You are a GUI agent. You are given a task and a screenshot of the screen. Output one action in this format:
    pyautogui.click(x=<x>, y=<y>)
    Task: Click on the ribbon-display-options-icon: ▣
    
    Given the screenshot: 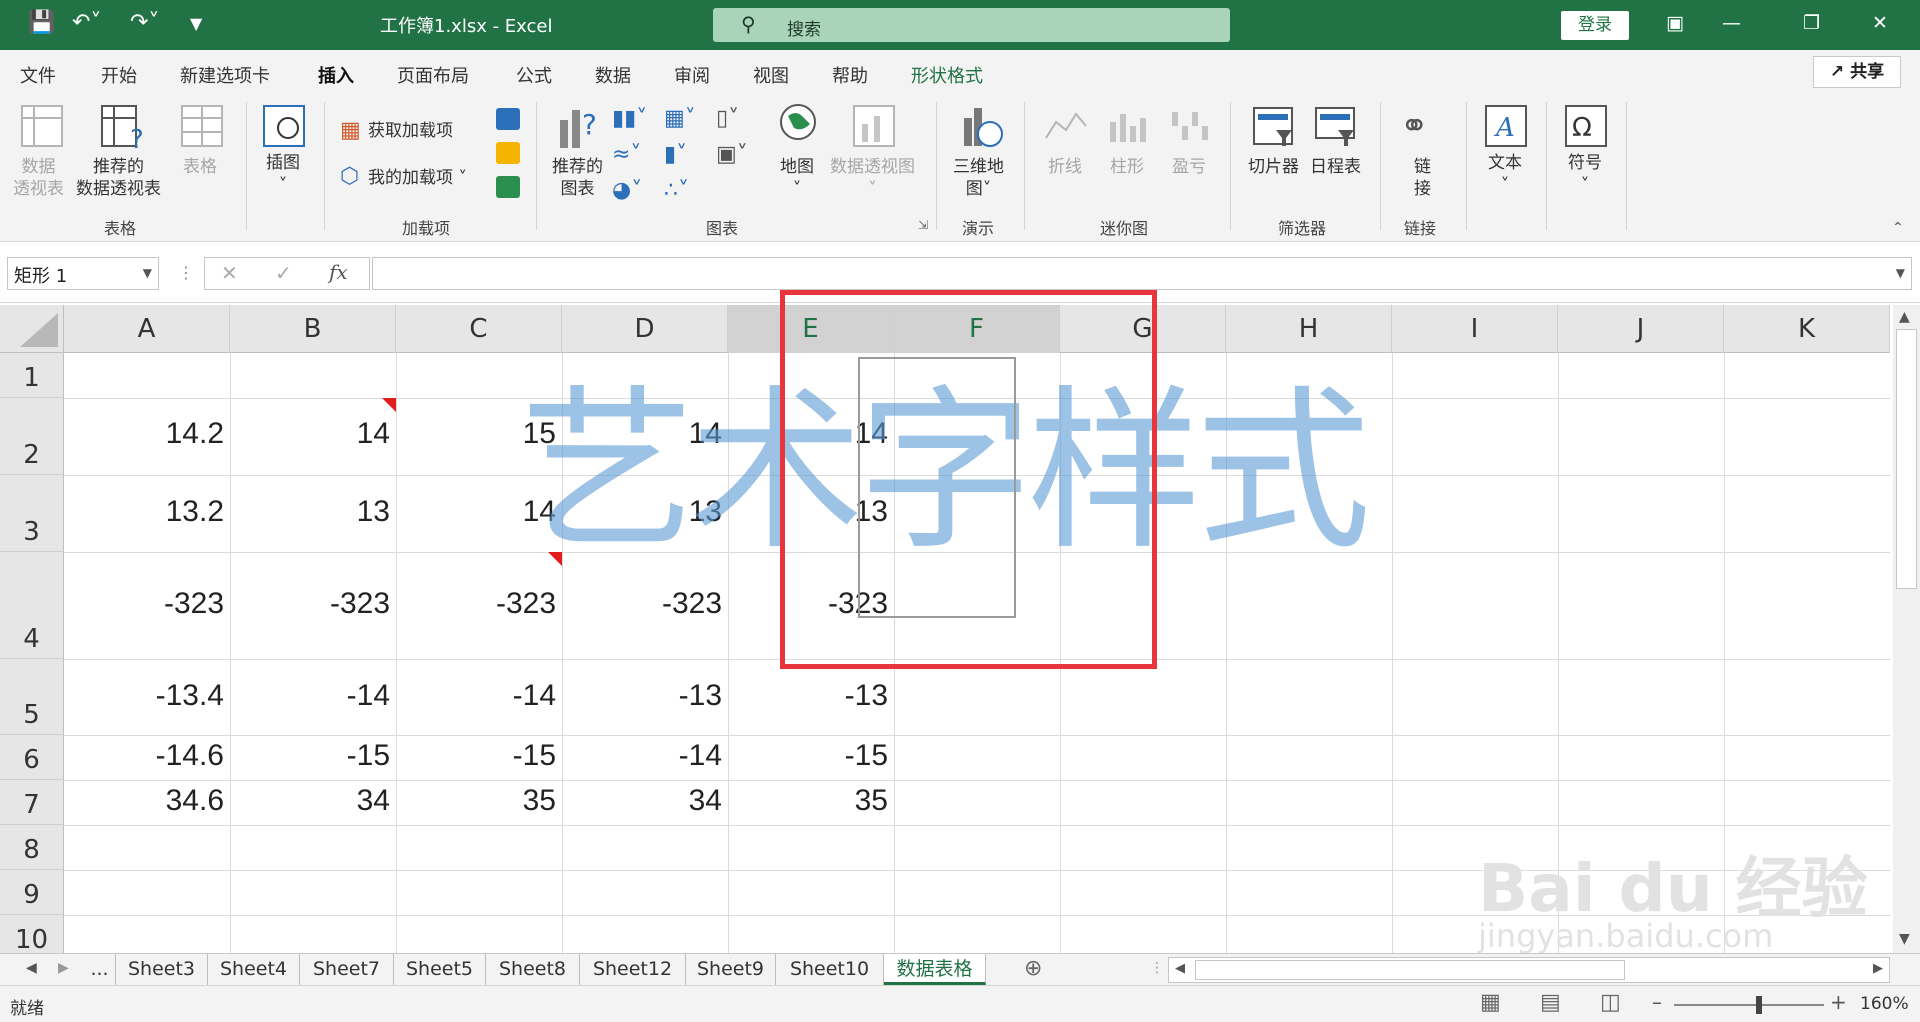 What is the action you would take?
    pyautogui.click(x=1675, y=23)
    